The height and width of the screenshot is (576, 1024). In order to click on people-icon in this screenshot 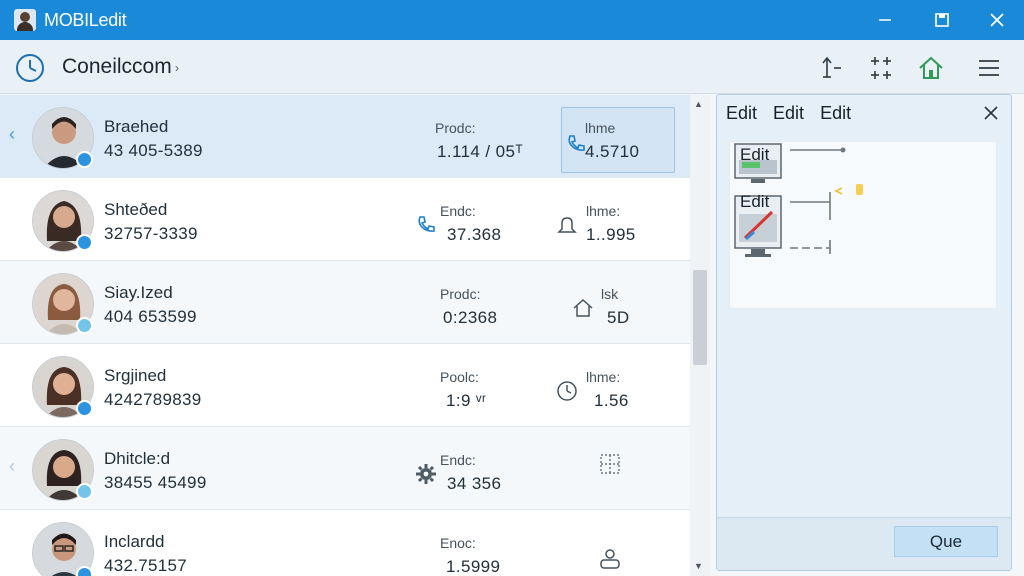, I will do `click(610, 559)`.